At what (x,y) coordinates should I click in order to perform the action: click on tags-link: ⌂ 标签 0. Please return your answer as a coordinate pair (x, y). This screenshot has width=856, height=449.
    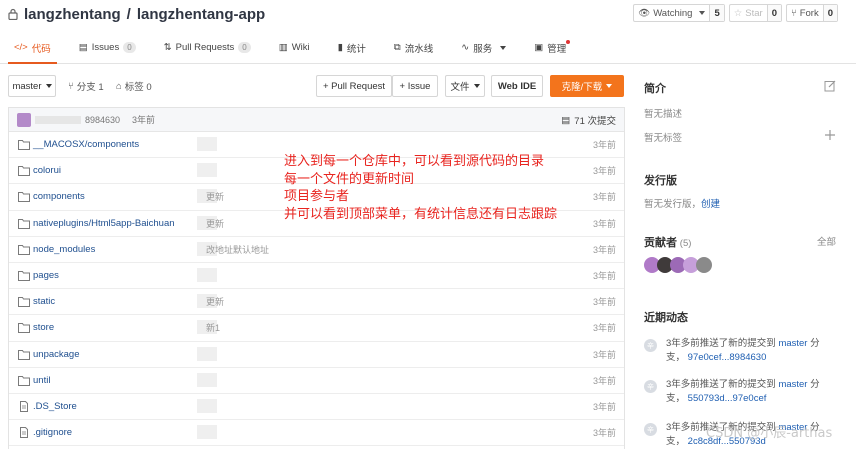
    Looking at the image, I should click on (134, 86).